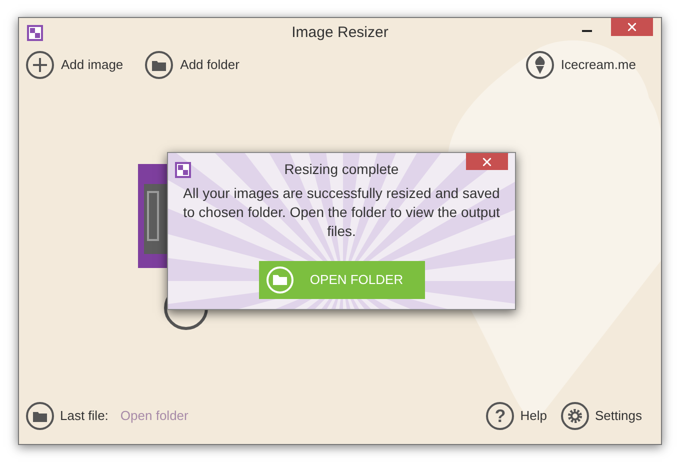  Describe the element at coordinates (192, 65) in the screenshot. I see `add-folder-button: Add folder` at that location.